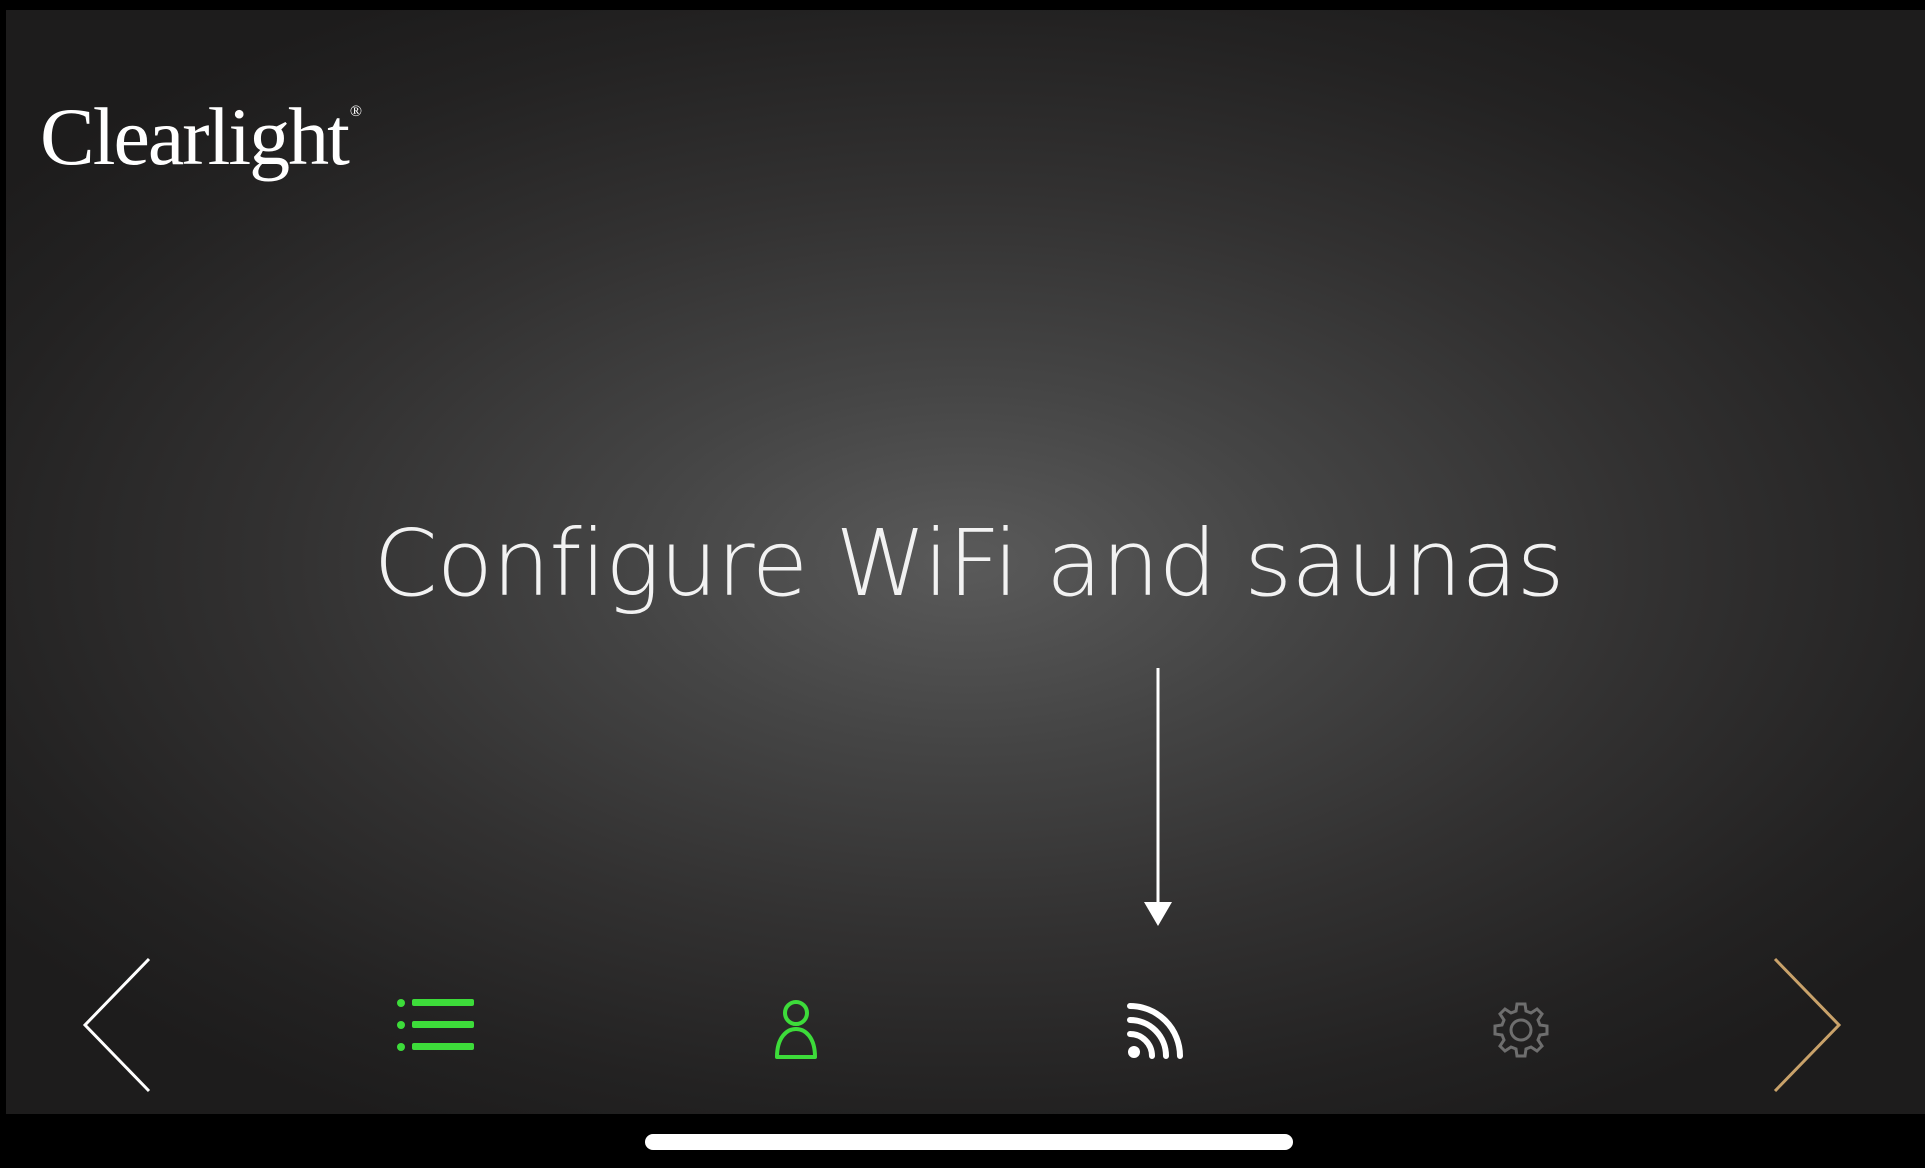 The image size is (1925, 1168). What do you see at coordinates (969, 1142) in the screenshot?
I see `home-indicator` at bounding box center [969, 1142].